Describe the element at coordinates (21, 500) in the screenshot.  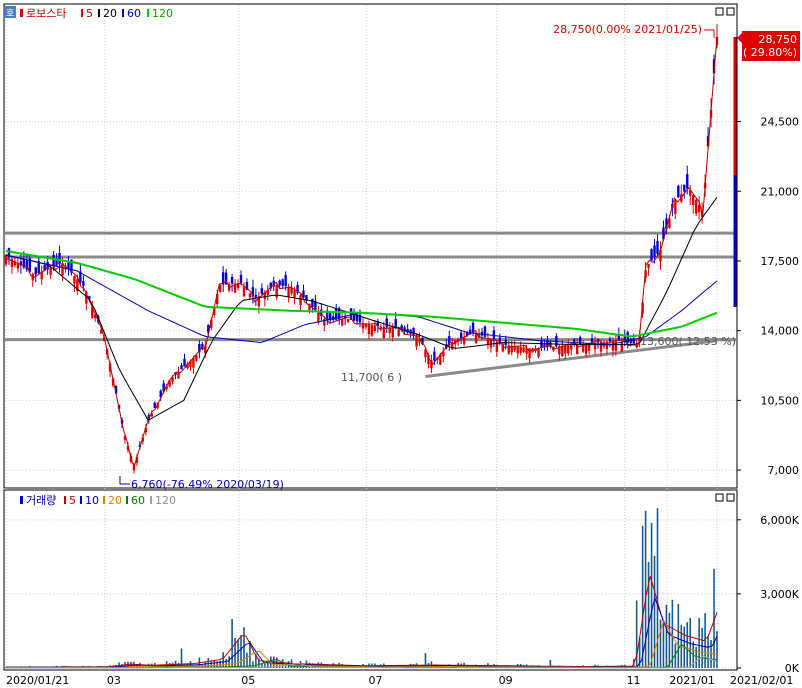
I see `vol-title-marker` at that location.